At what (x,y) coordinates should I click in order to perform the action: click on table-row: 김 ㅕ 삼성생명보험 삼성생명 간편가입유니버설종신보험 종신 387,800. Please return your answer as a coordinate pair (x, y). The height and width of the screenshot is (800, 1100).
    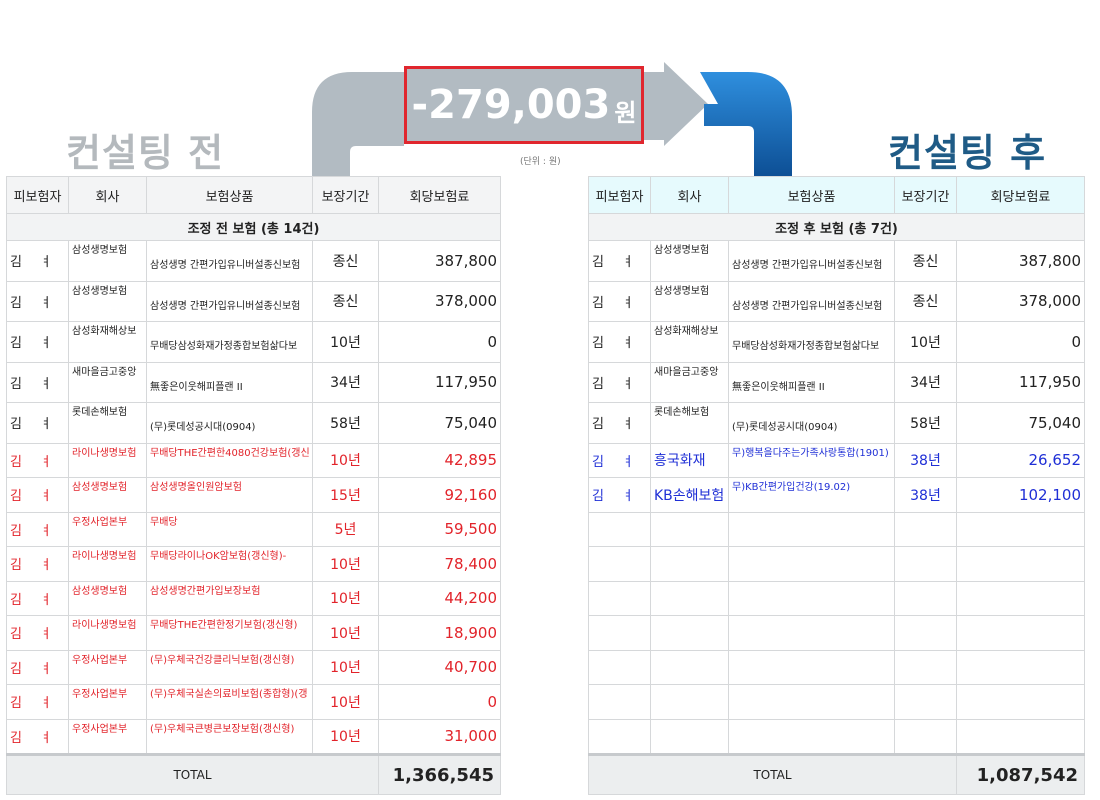
    Looking at the image, I should click on (836, 261).